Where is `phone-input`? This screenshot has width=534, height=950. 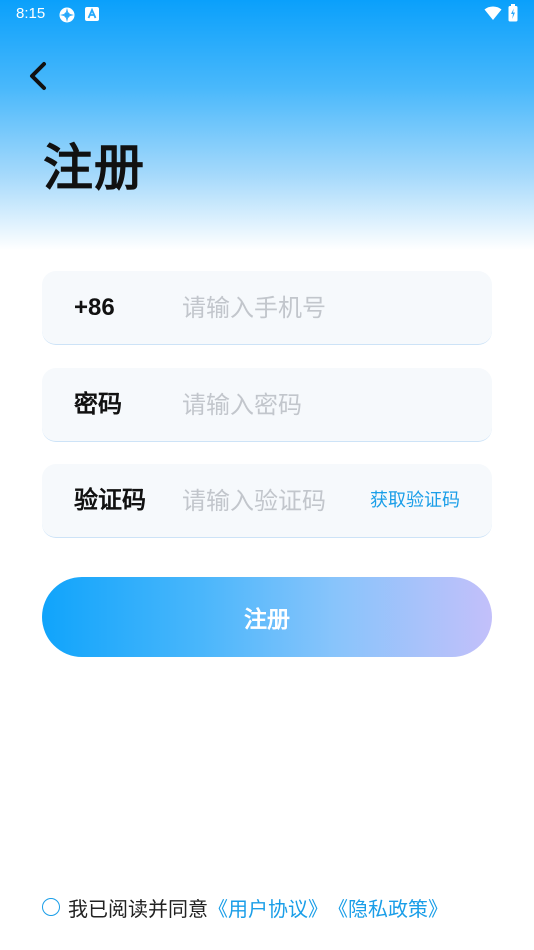 phone-input is located at coordinates (317, 308).